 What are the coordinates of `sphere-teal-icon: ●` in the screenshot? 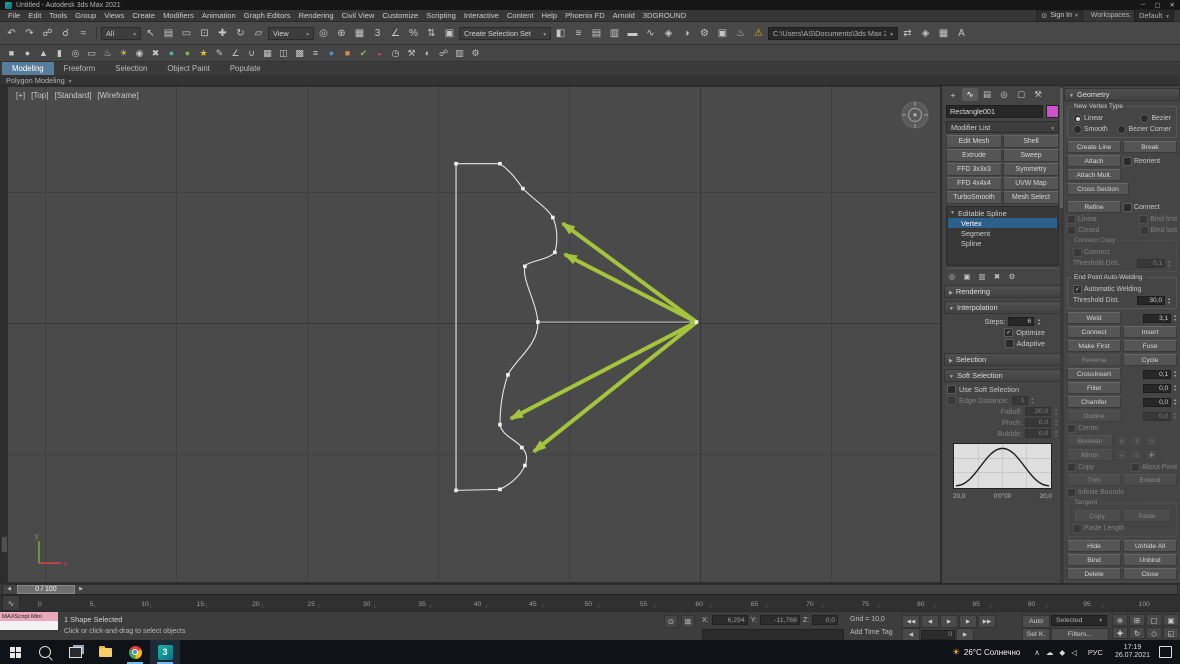 It's located at (171, 53).